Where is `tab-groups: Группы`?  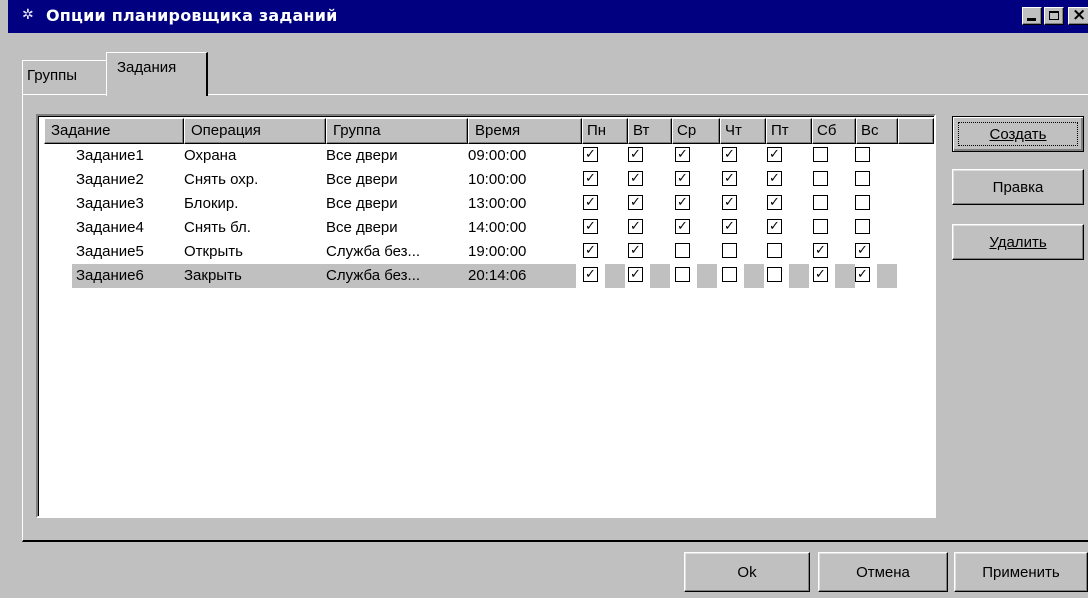 tab-groups: Группы is located at coordinates (64, 77).